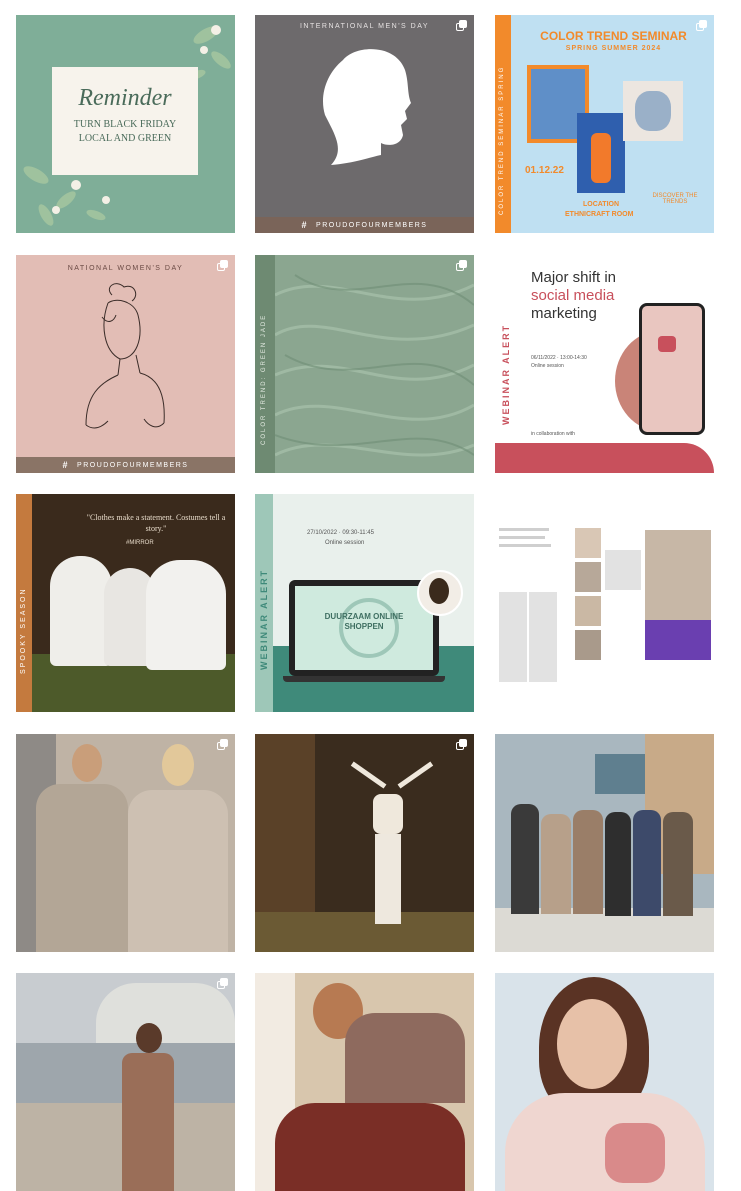 The image size is (741, 1191). Describe the element at coordinates (635, 1153) in the screenshot. I see `sweater-pattern` at that location.